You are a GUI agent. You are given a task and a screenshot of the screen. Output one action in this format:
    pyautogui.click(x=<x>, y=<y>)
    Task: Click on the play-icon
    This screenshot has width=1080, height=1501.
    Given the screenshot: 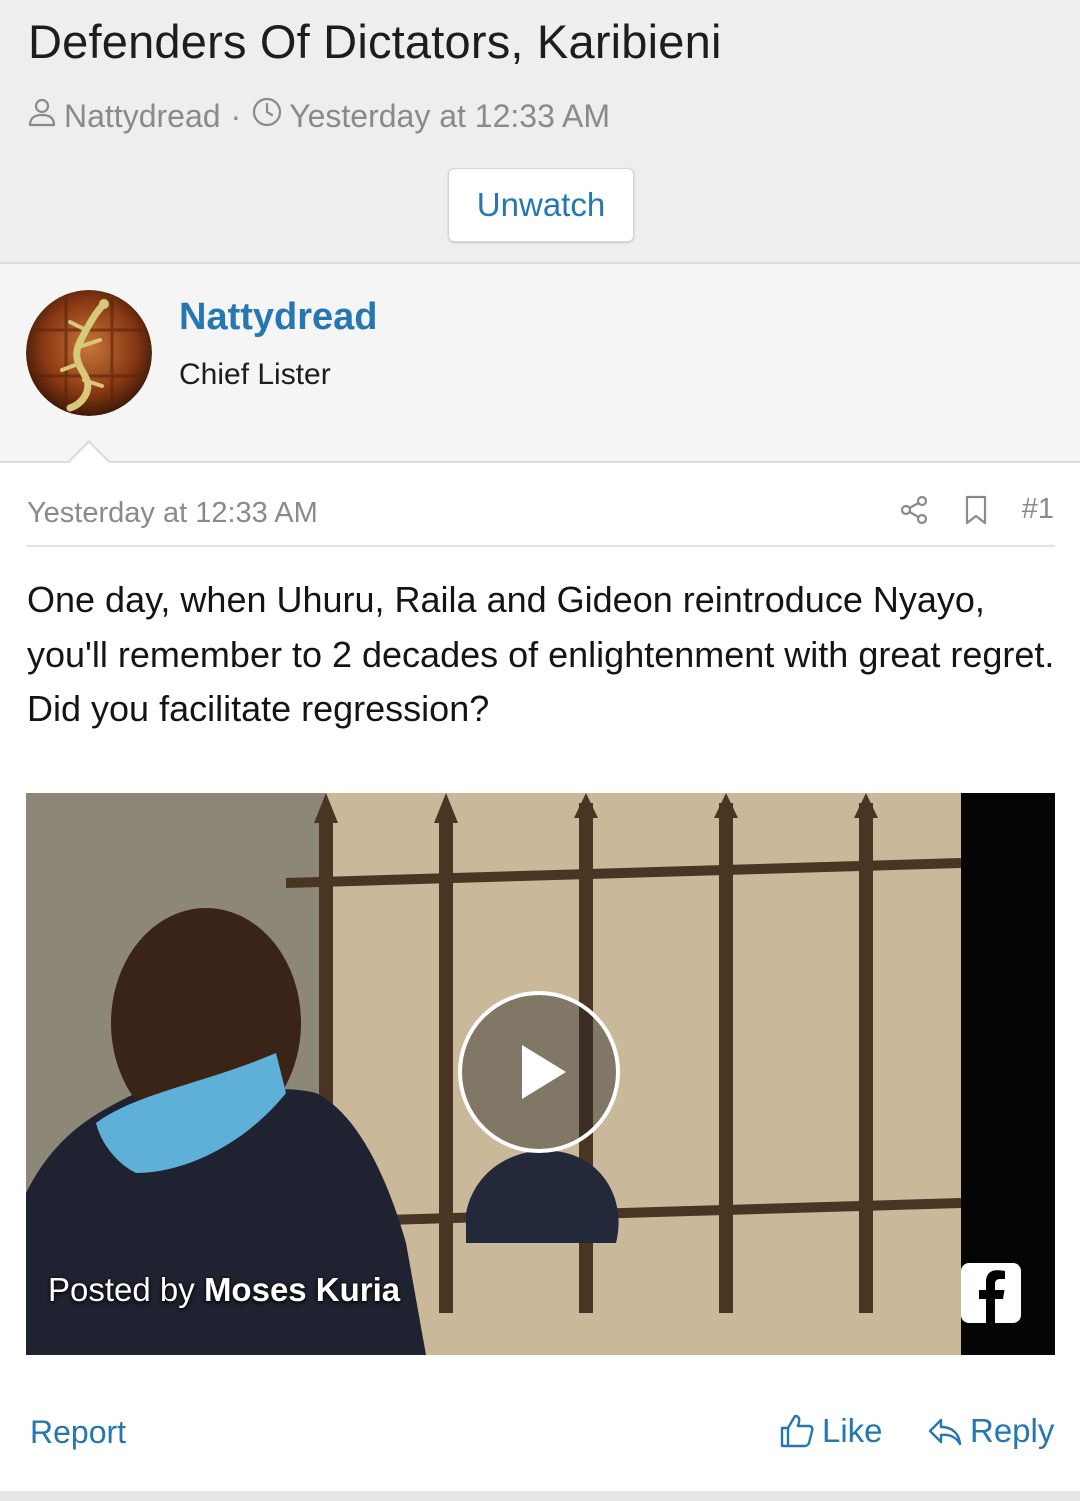 What is the action you would take?
    pyautogui.click(x=544, y=1072)
    